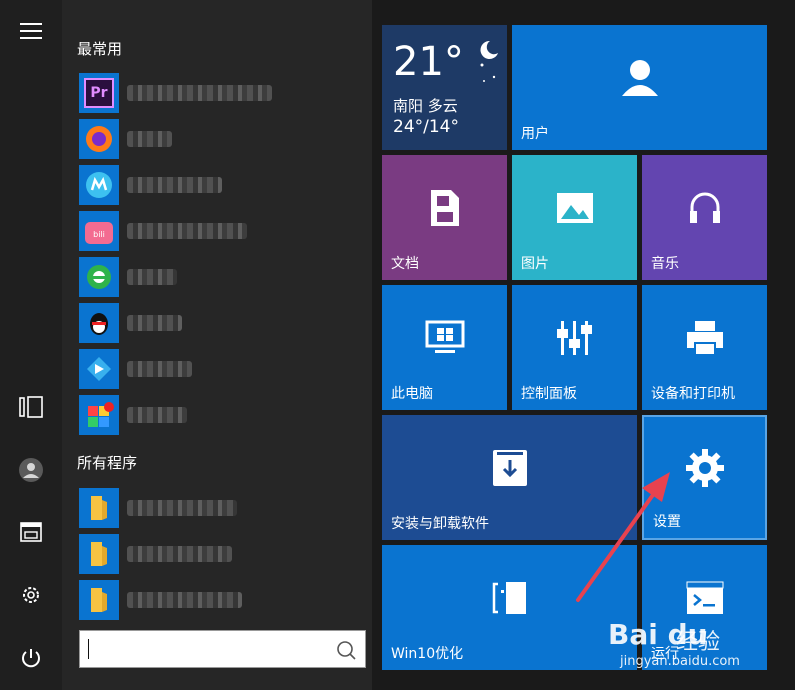  What do you see at coordinates (667, 522) in the screenshot?
I see `tile-label: 设置` at bounding box center [667, 522].